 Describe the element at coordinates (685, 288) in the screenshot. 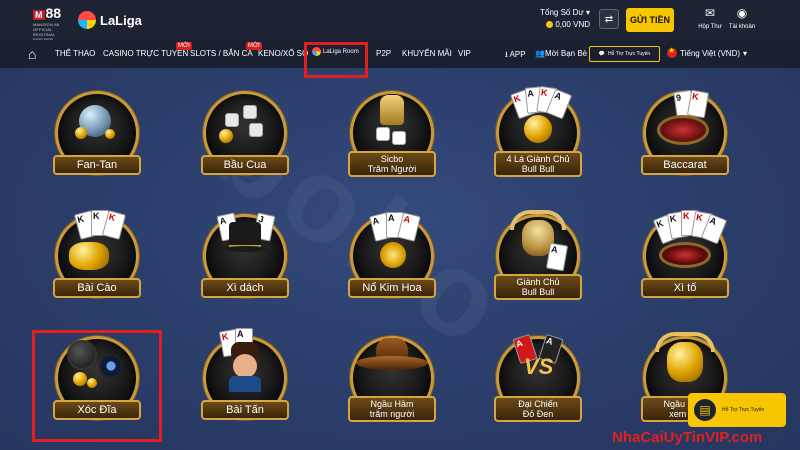

I see `game-label: Xì tố` at that location.